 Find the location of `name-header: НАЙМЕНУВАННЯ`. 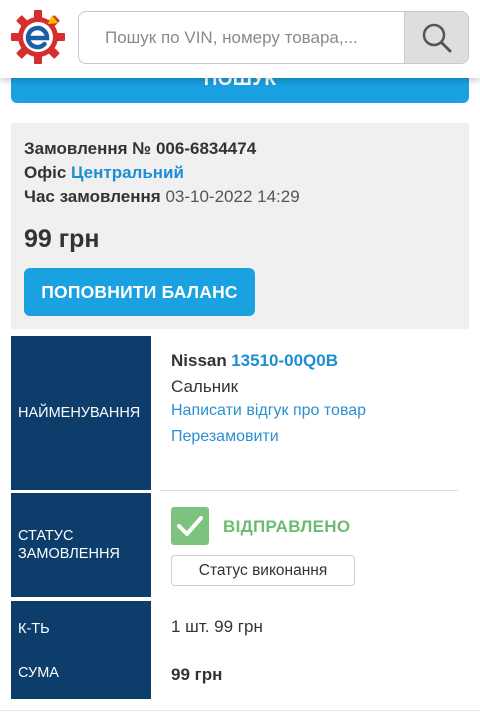

name-header: НАЙМЕНУВАННЯ is located at coordinates (81, 413).